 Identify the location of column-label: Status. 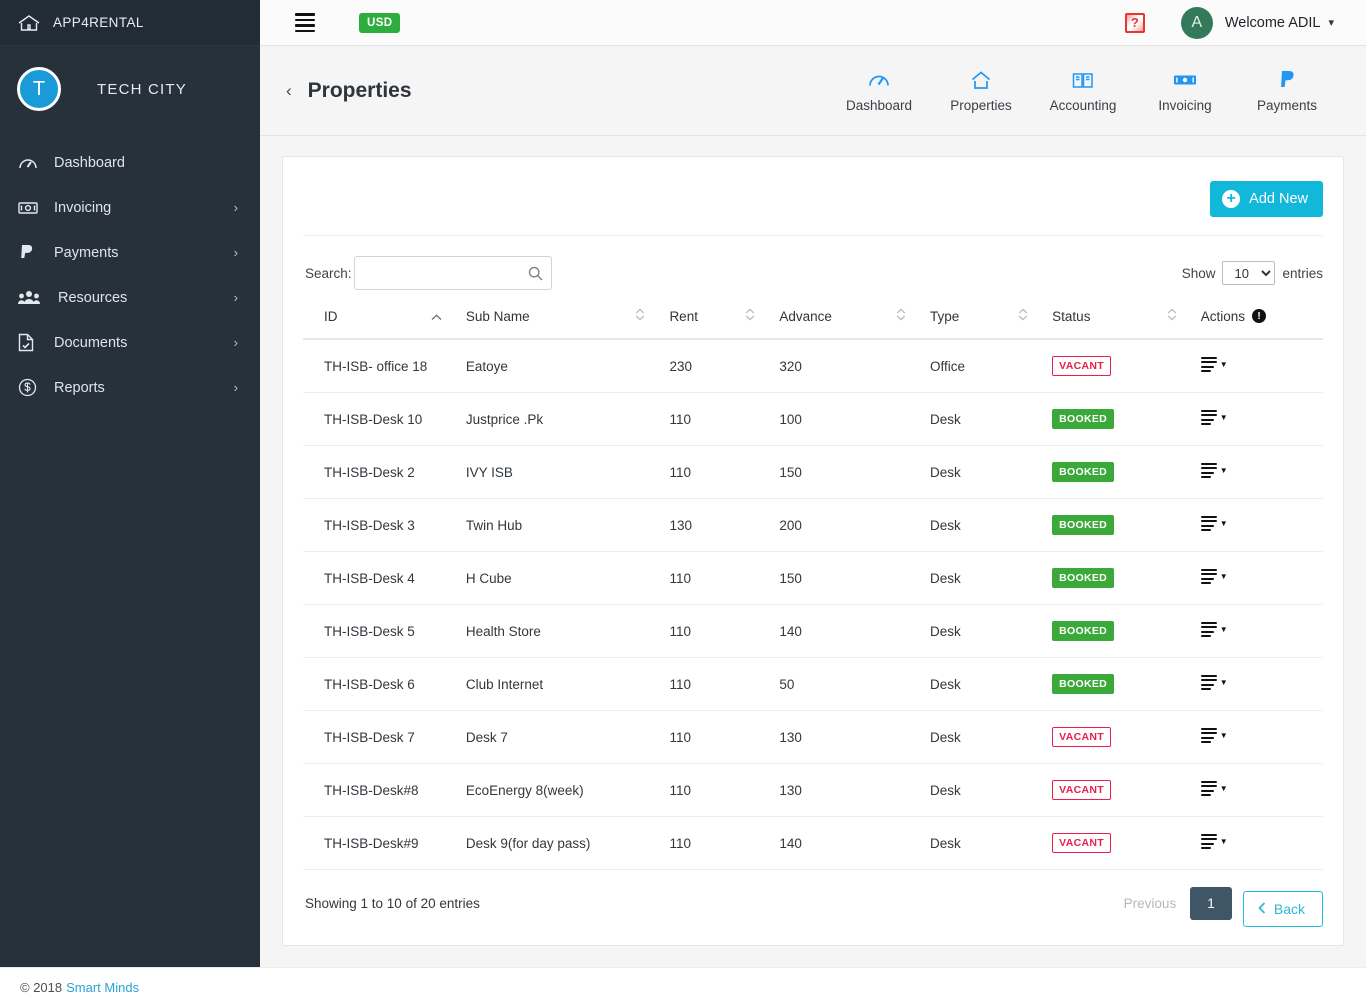
(1071, 316).